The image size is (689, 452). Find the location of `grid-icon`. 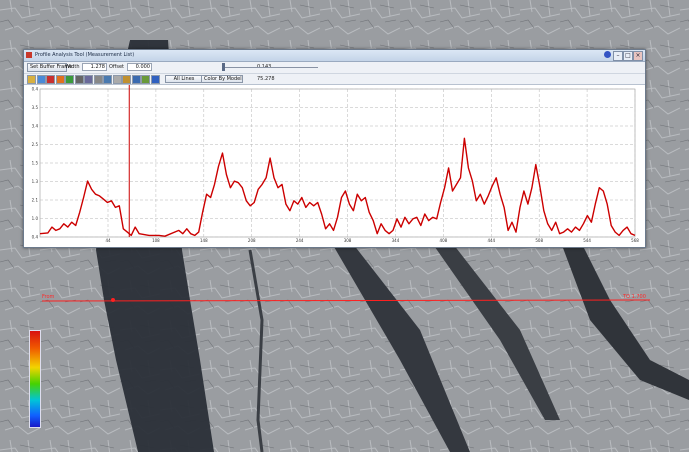

grid-icon is located at coordinates (107, 79).